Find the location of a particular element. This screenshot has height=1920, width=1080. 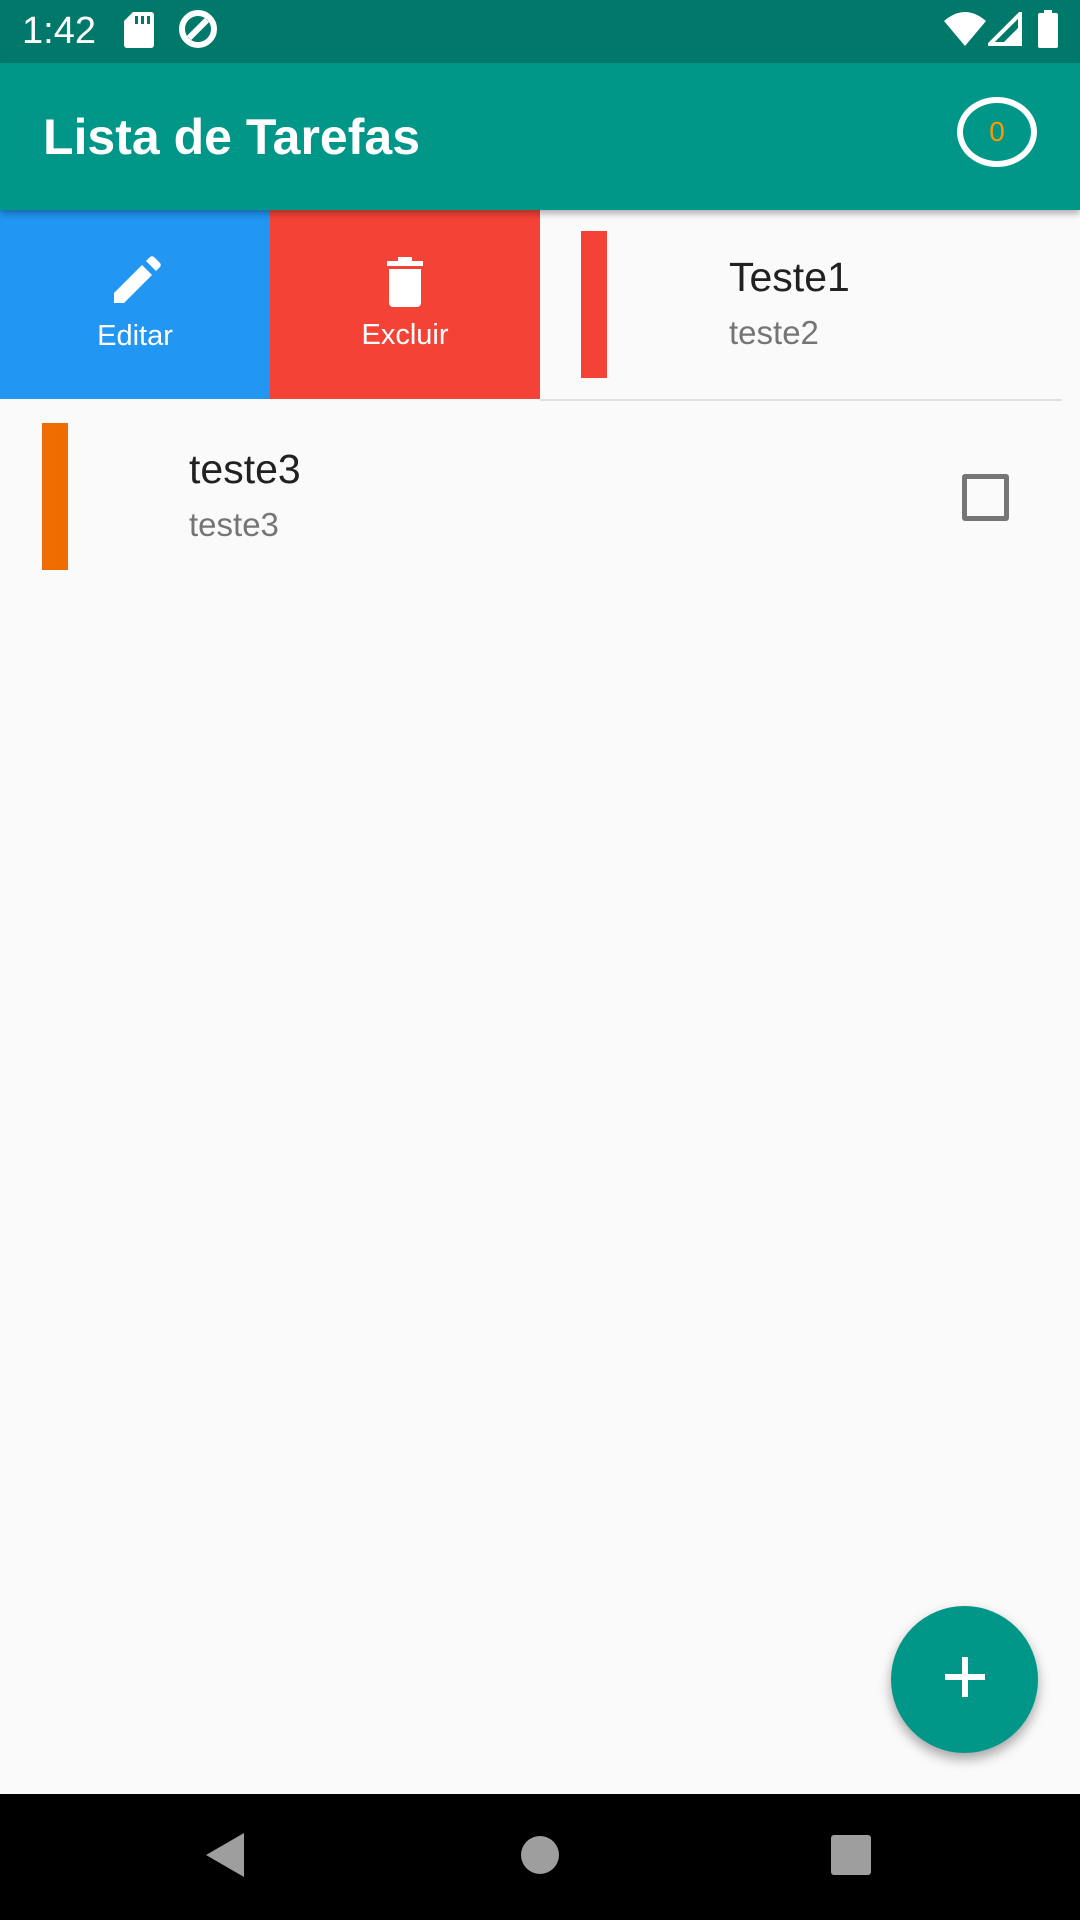

task-counter-badge: 0 is located at coordinates (997, 132).